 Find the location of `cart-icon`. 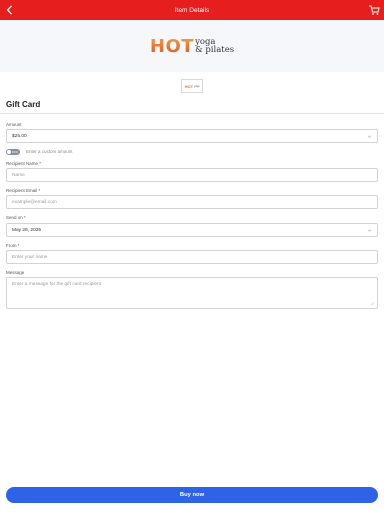

cart-icon is located at coordinates (374, 10).